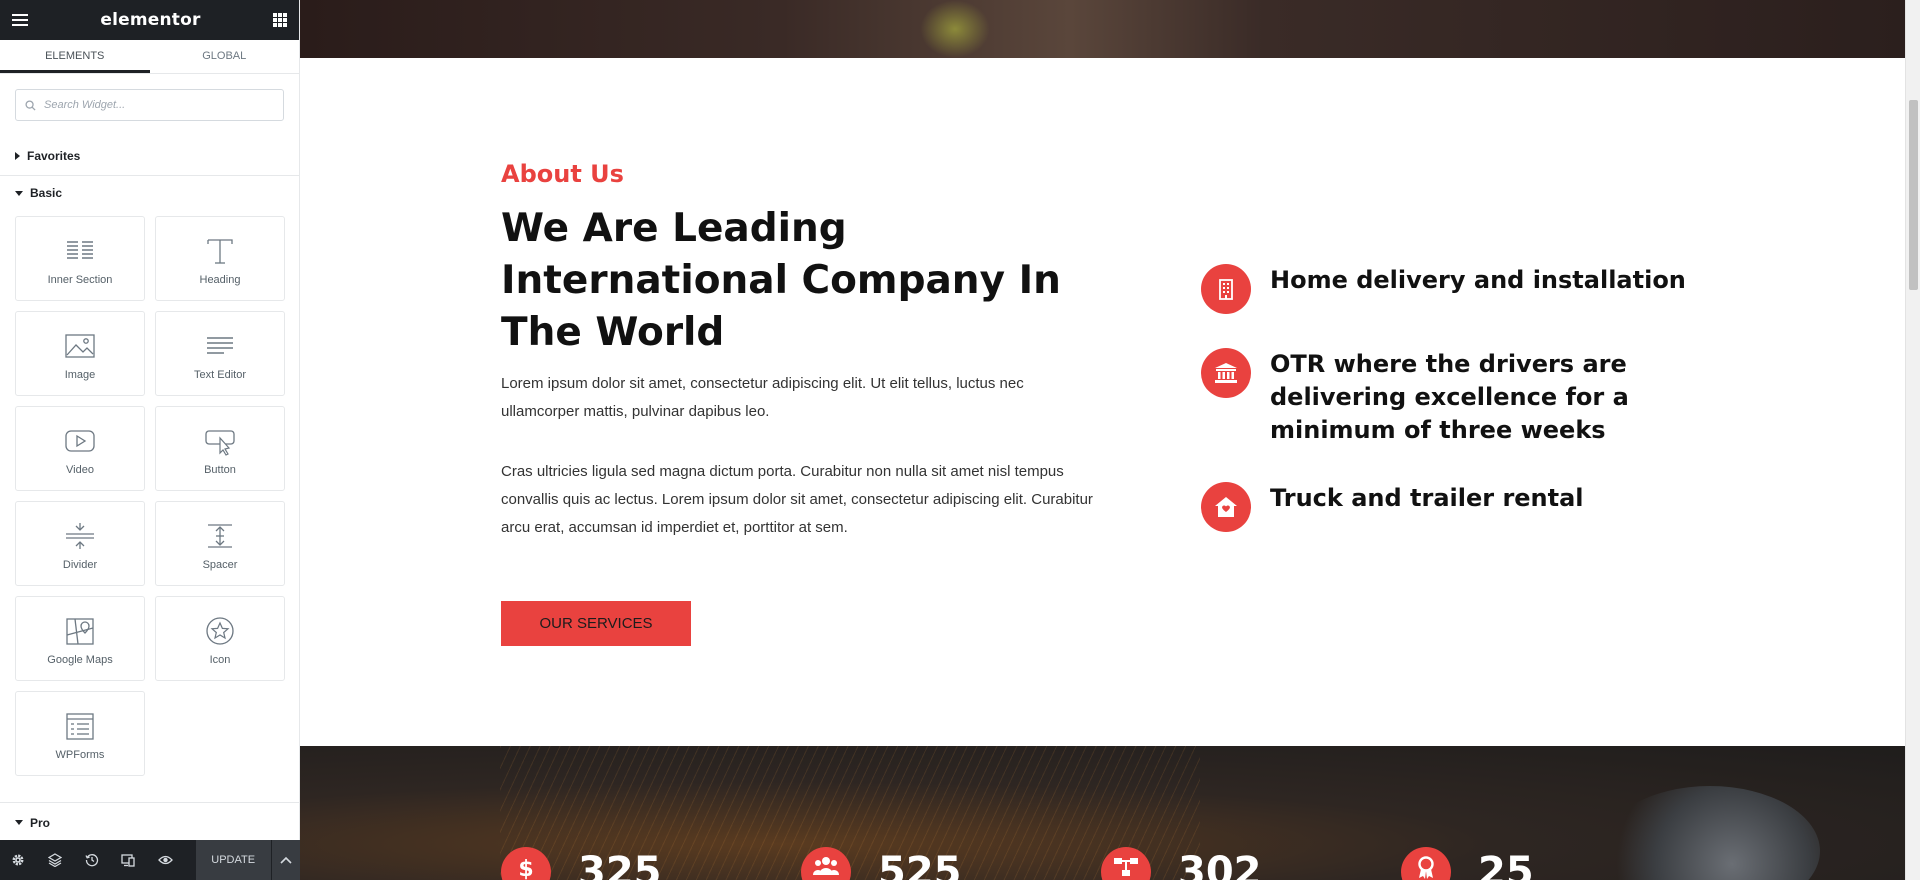 This screenshot has width=1920, height=880. I want to click on stats-section: $ 325 525 302 25, so click(1102, 813).